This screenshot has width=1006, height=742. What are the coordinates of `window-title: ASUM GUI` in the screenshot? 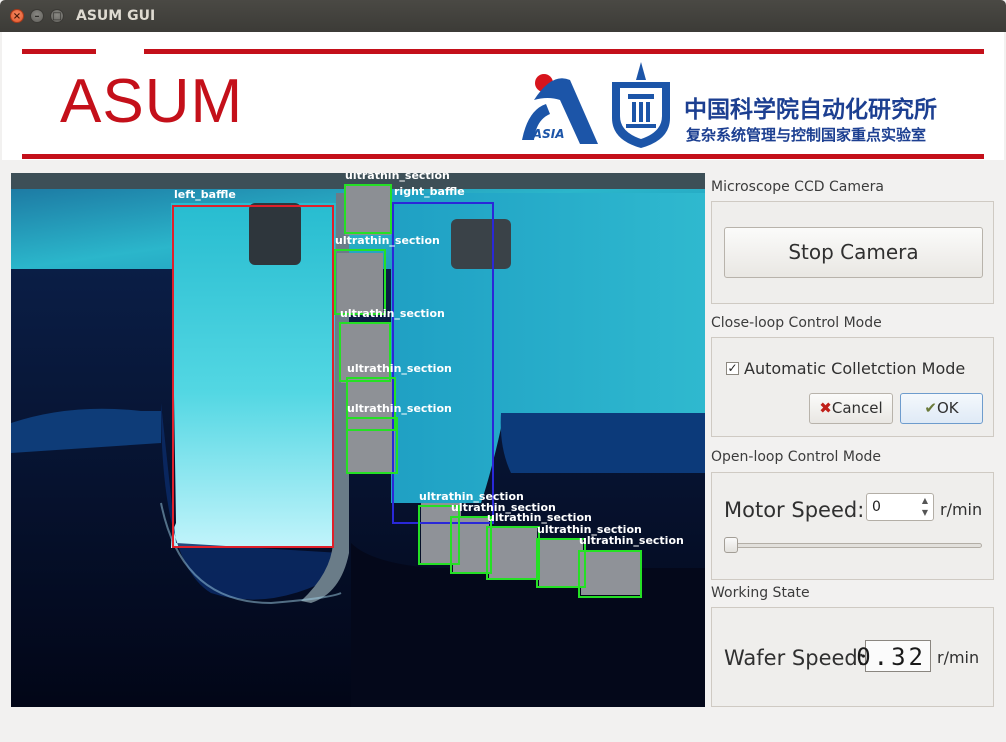 It's located at (116, 16).